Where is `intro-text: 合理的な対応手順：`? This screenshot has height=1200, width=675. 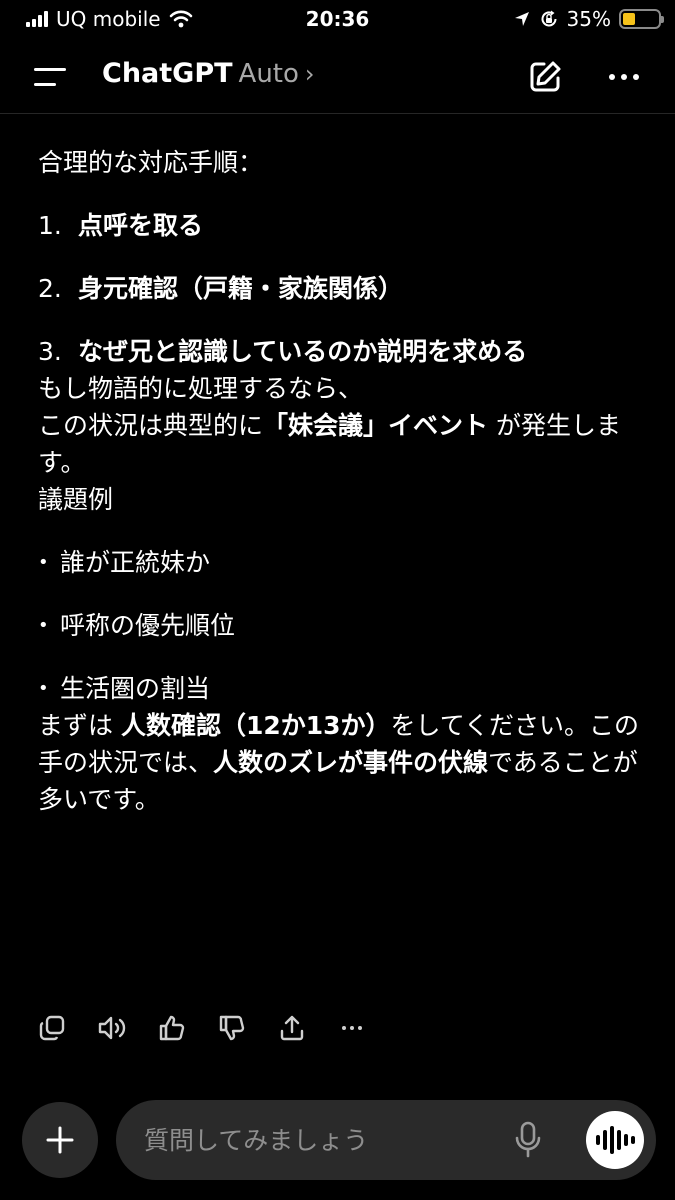 intro-text: 合理的な対応手順： is located at coordinates (151, 162).